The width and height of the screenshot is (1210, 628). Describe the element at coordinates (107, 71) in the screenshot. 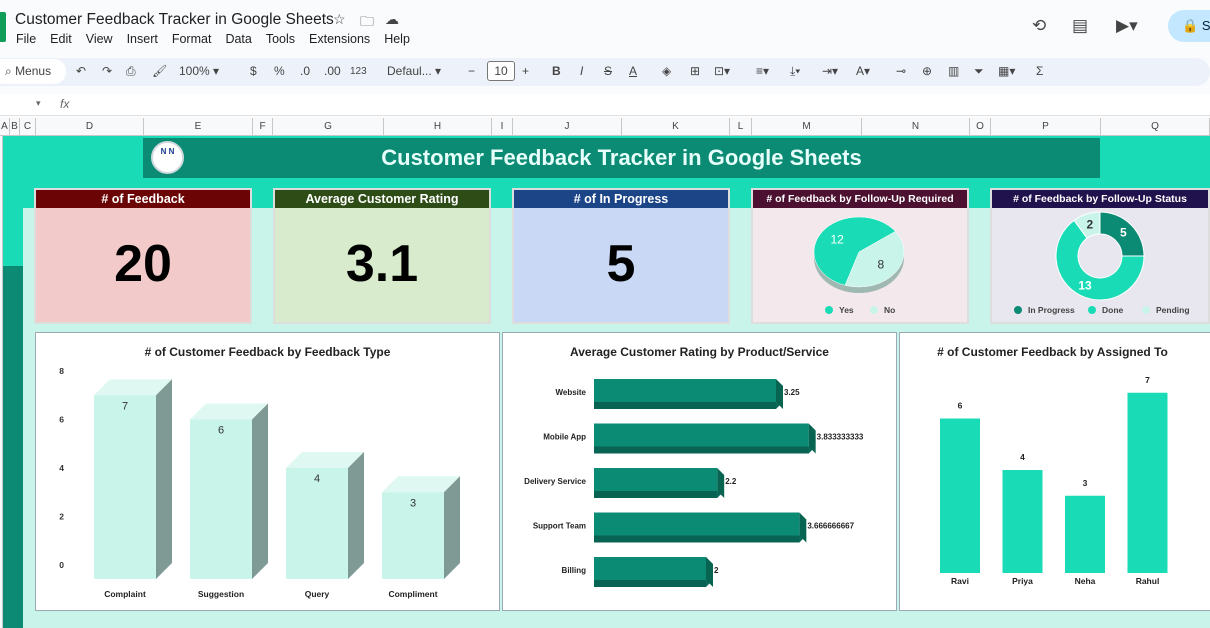

I see `redo-icon: ↷` at that location.